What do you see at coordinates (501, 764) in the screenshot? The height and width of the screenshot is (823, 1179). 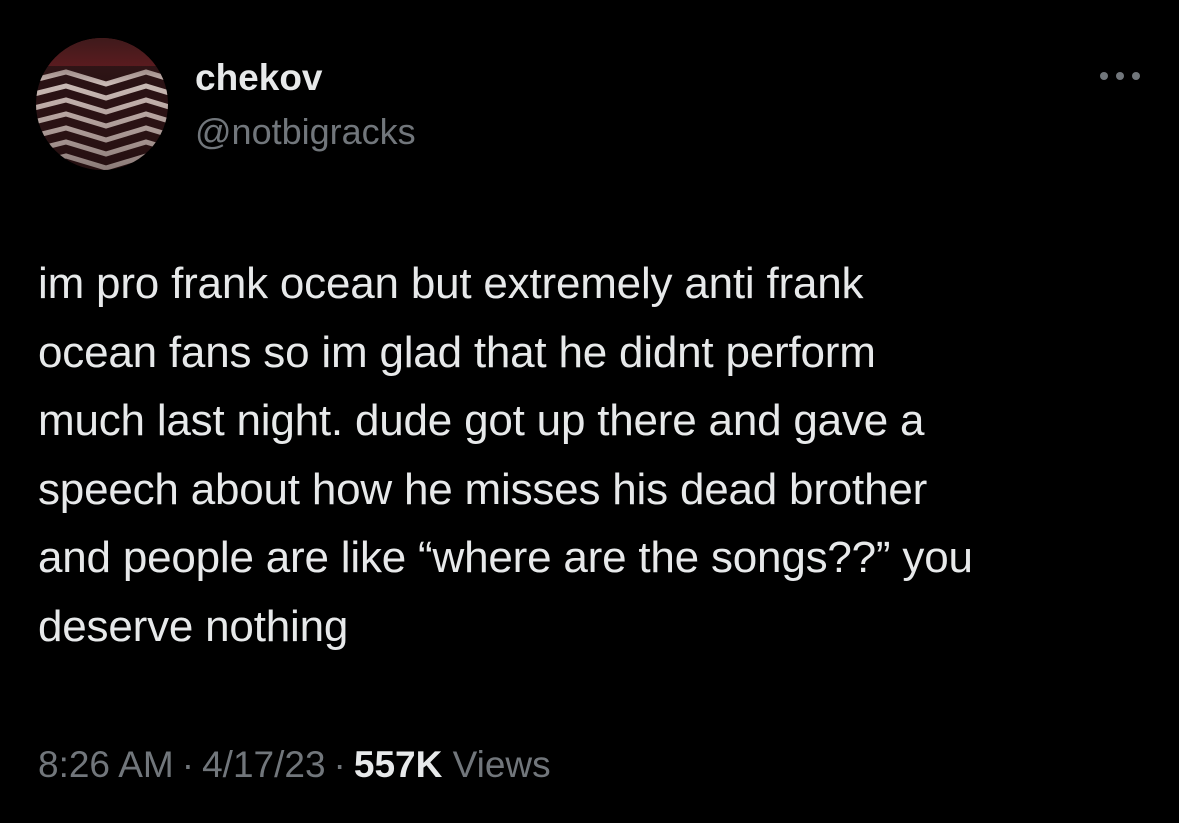 I see `views-label: Views` at bounding box center [501, 764].